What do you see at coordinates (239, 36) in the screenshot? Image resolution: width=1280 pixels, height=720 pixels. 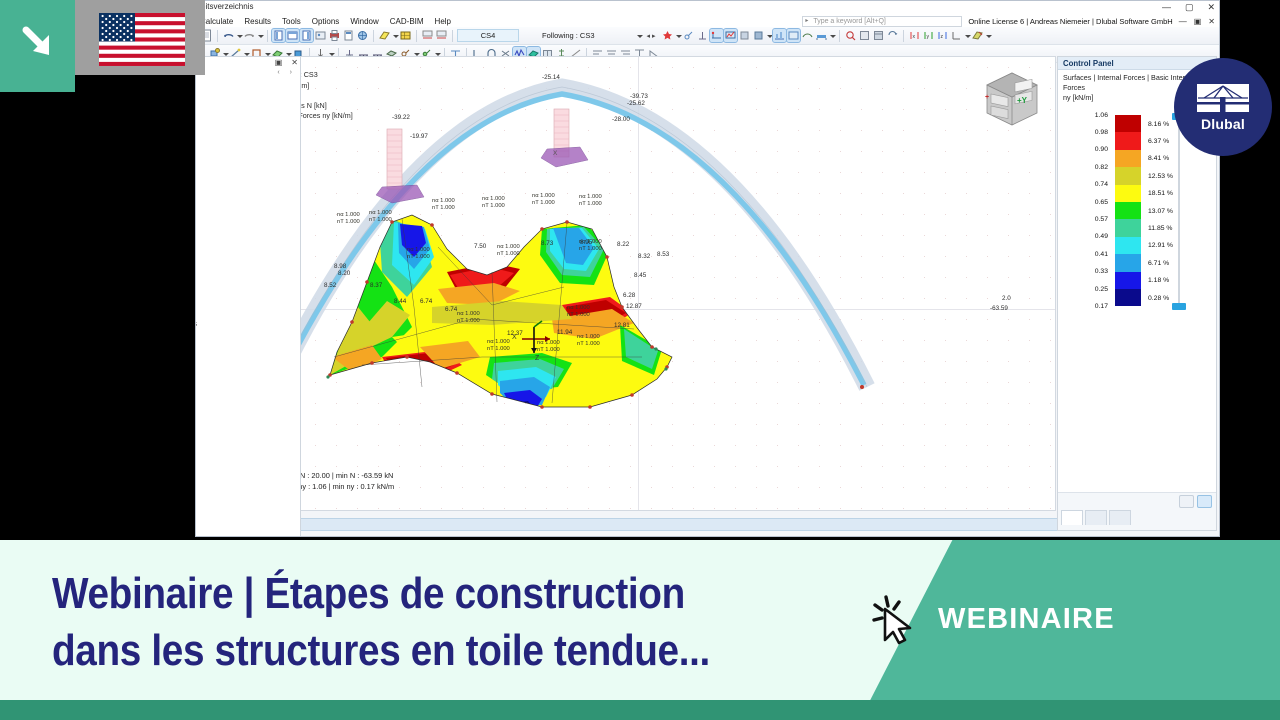 I see `undo-dropdown-icon` at bounding box center [239, 36].